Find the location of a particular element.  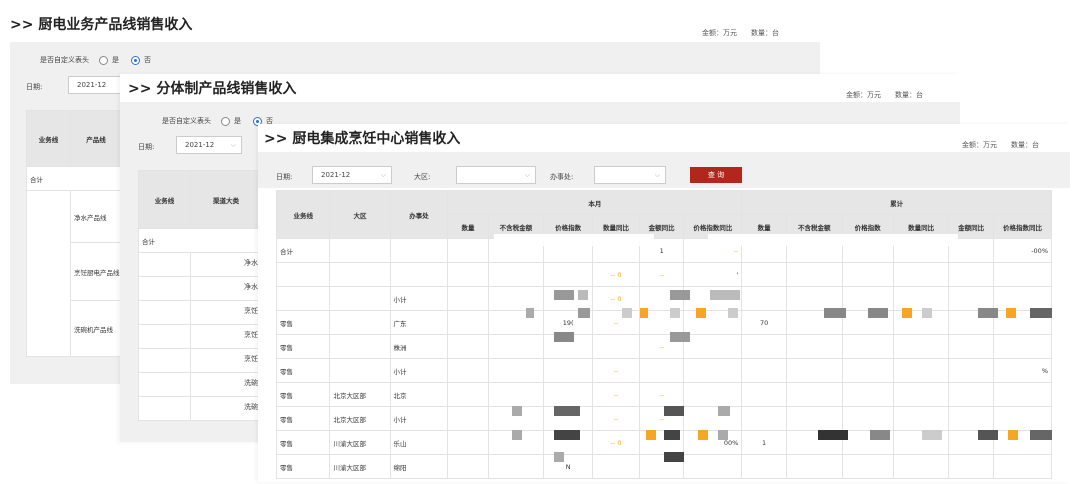

table-cell: 北京 is located at coordinates (419, 394).